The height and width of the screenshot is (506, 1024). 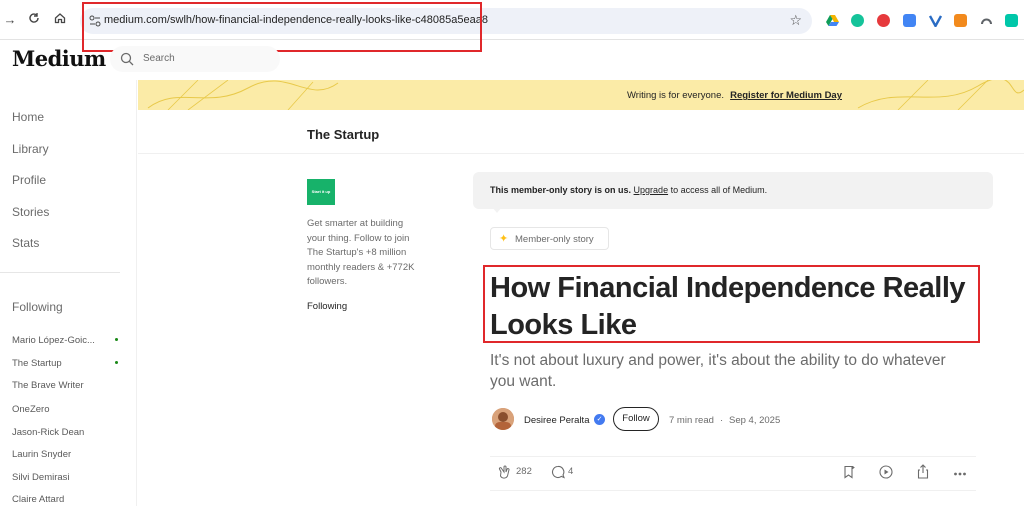 I want to click on member-only-label: Member-only story, so click(x=554, y=239).